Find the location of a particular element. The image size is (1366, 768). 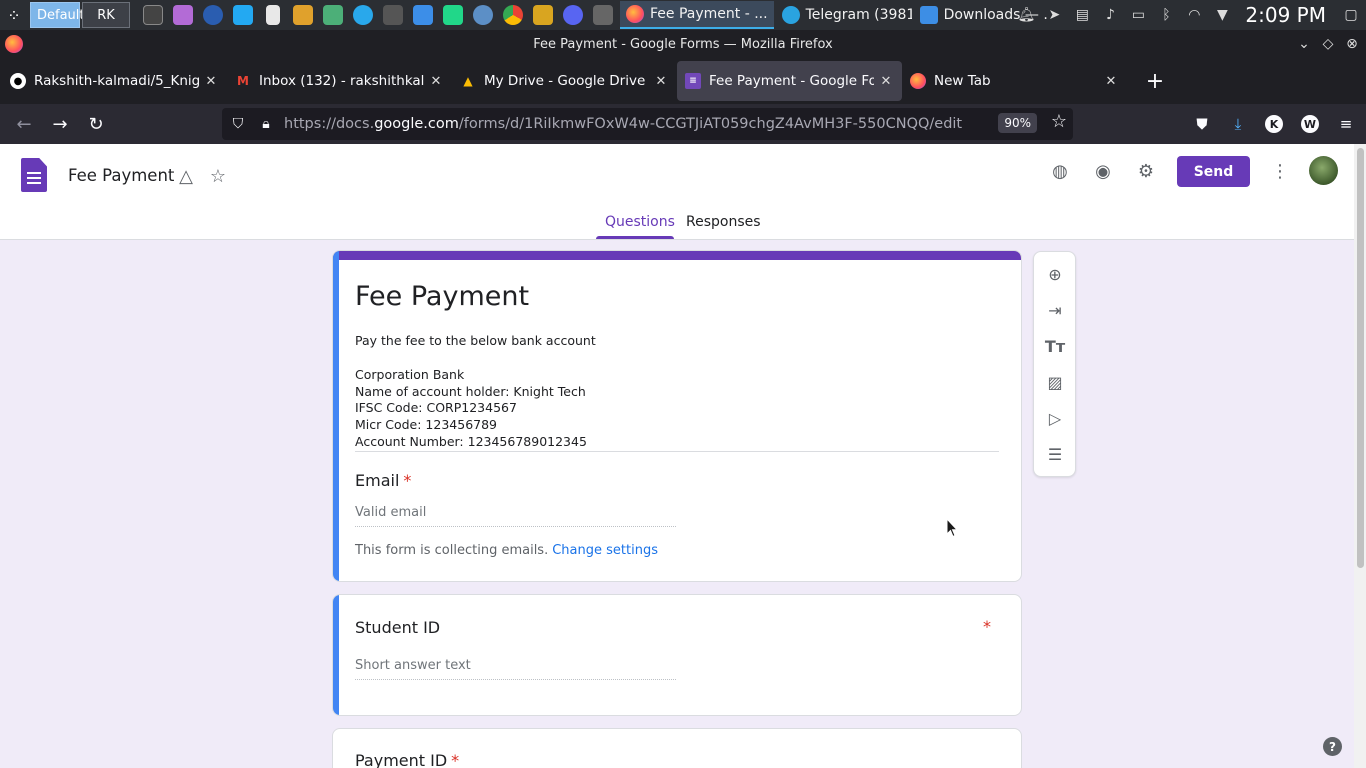

mouse-cursor-icon is located at coordinates (952, 528).